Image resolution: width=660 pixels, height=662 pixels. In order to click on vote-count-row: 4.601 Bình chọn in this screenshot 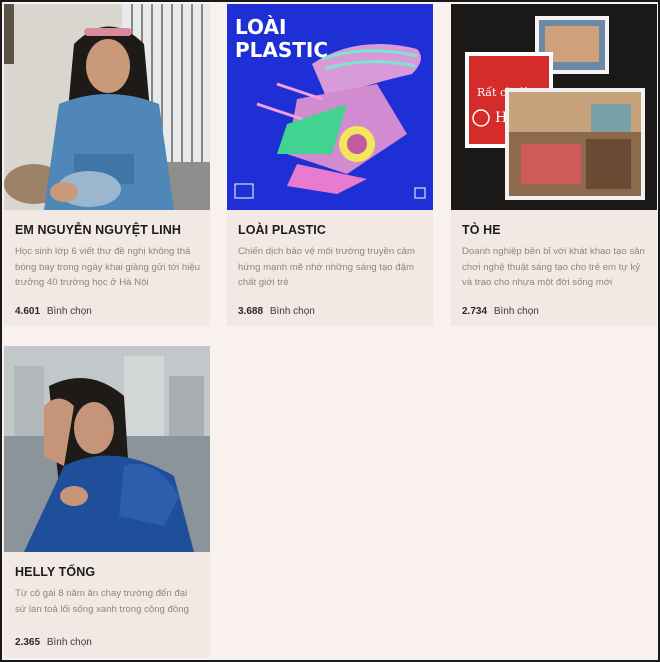, I will do `click(53, 311)`.